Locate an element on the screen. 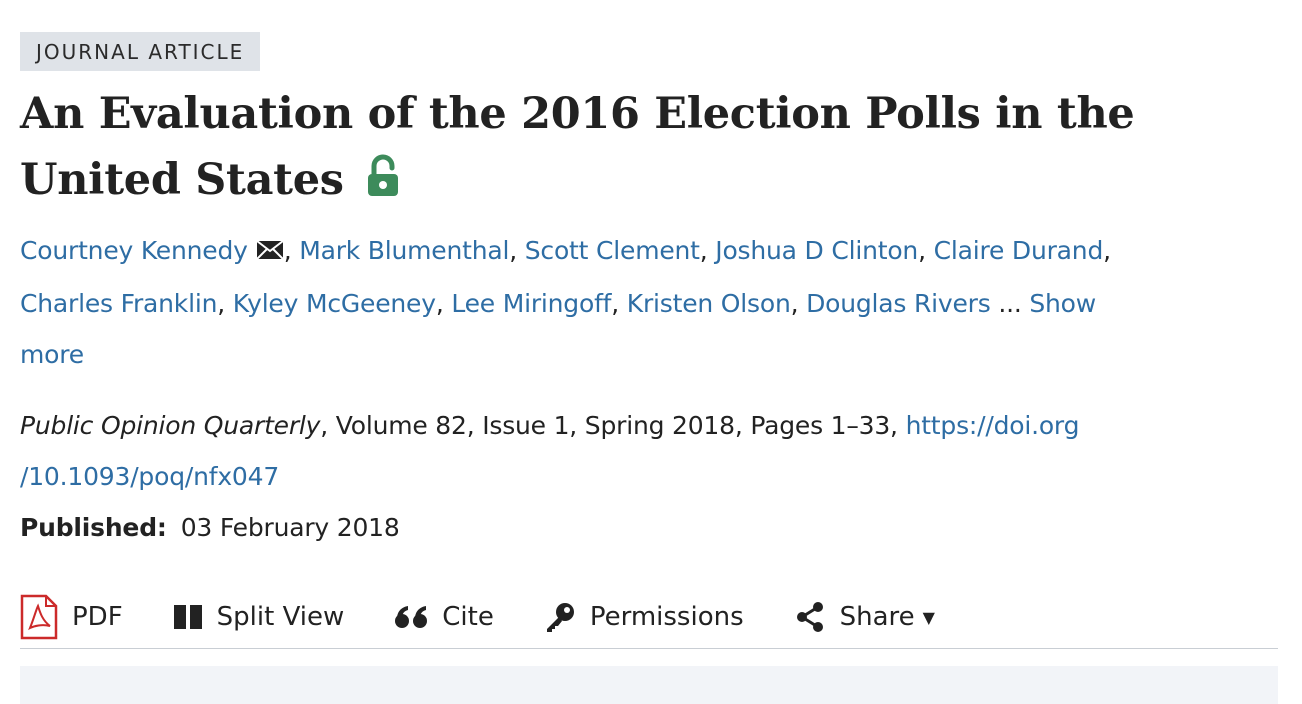  open-lock-icon is located at coordinates (383, 184).